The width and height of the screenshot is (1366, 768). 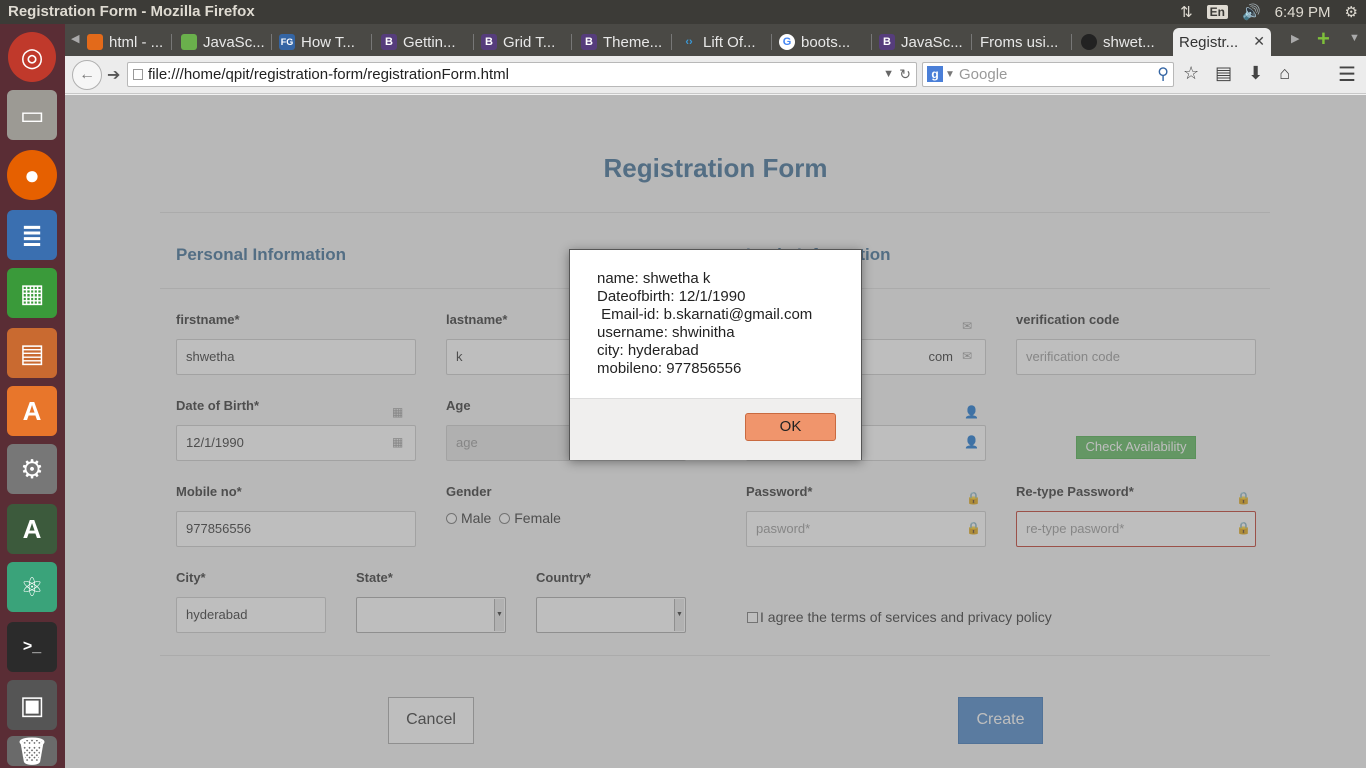 What do you see at coordinates (1351, 12) in the screenshot?
I see `settings-gear-icon: ⚙` at bounding box center [1351, 12].